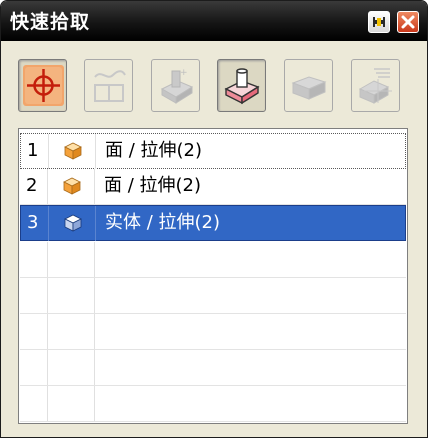 The image size is (428, 438). I want to click on selection-filter-toolbar: +, so click(212, 88).